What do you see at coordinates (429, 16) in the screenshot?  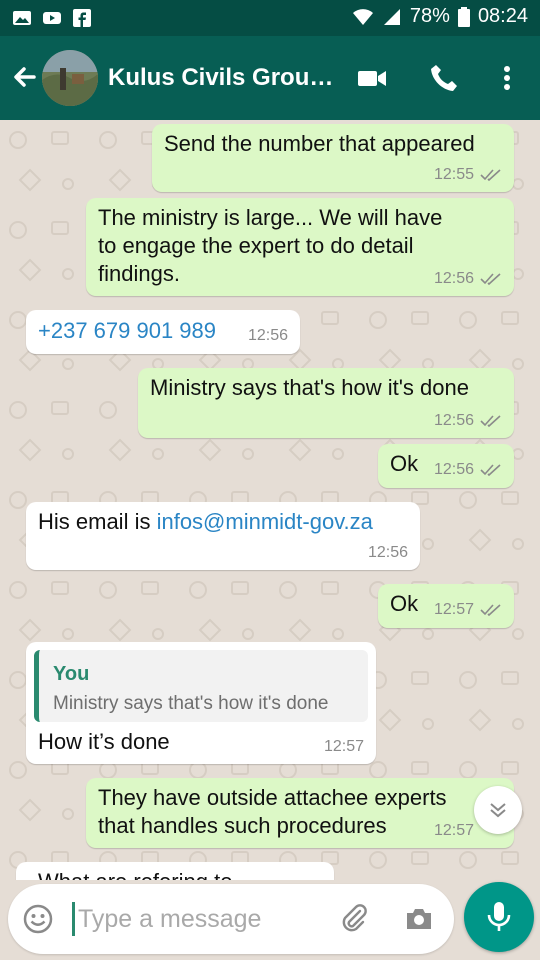 I see `battery-percent: 78%` at bounding box center [429, 16].